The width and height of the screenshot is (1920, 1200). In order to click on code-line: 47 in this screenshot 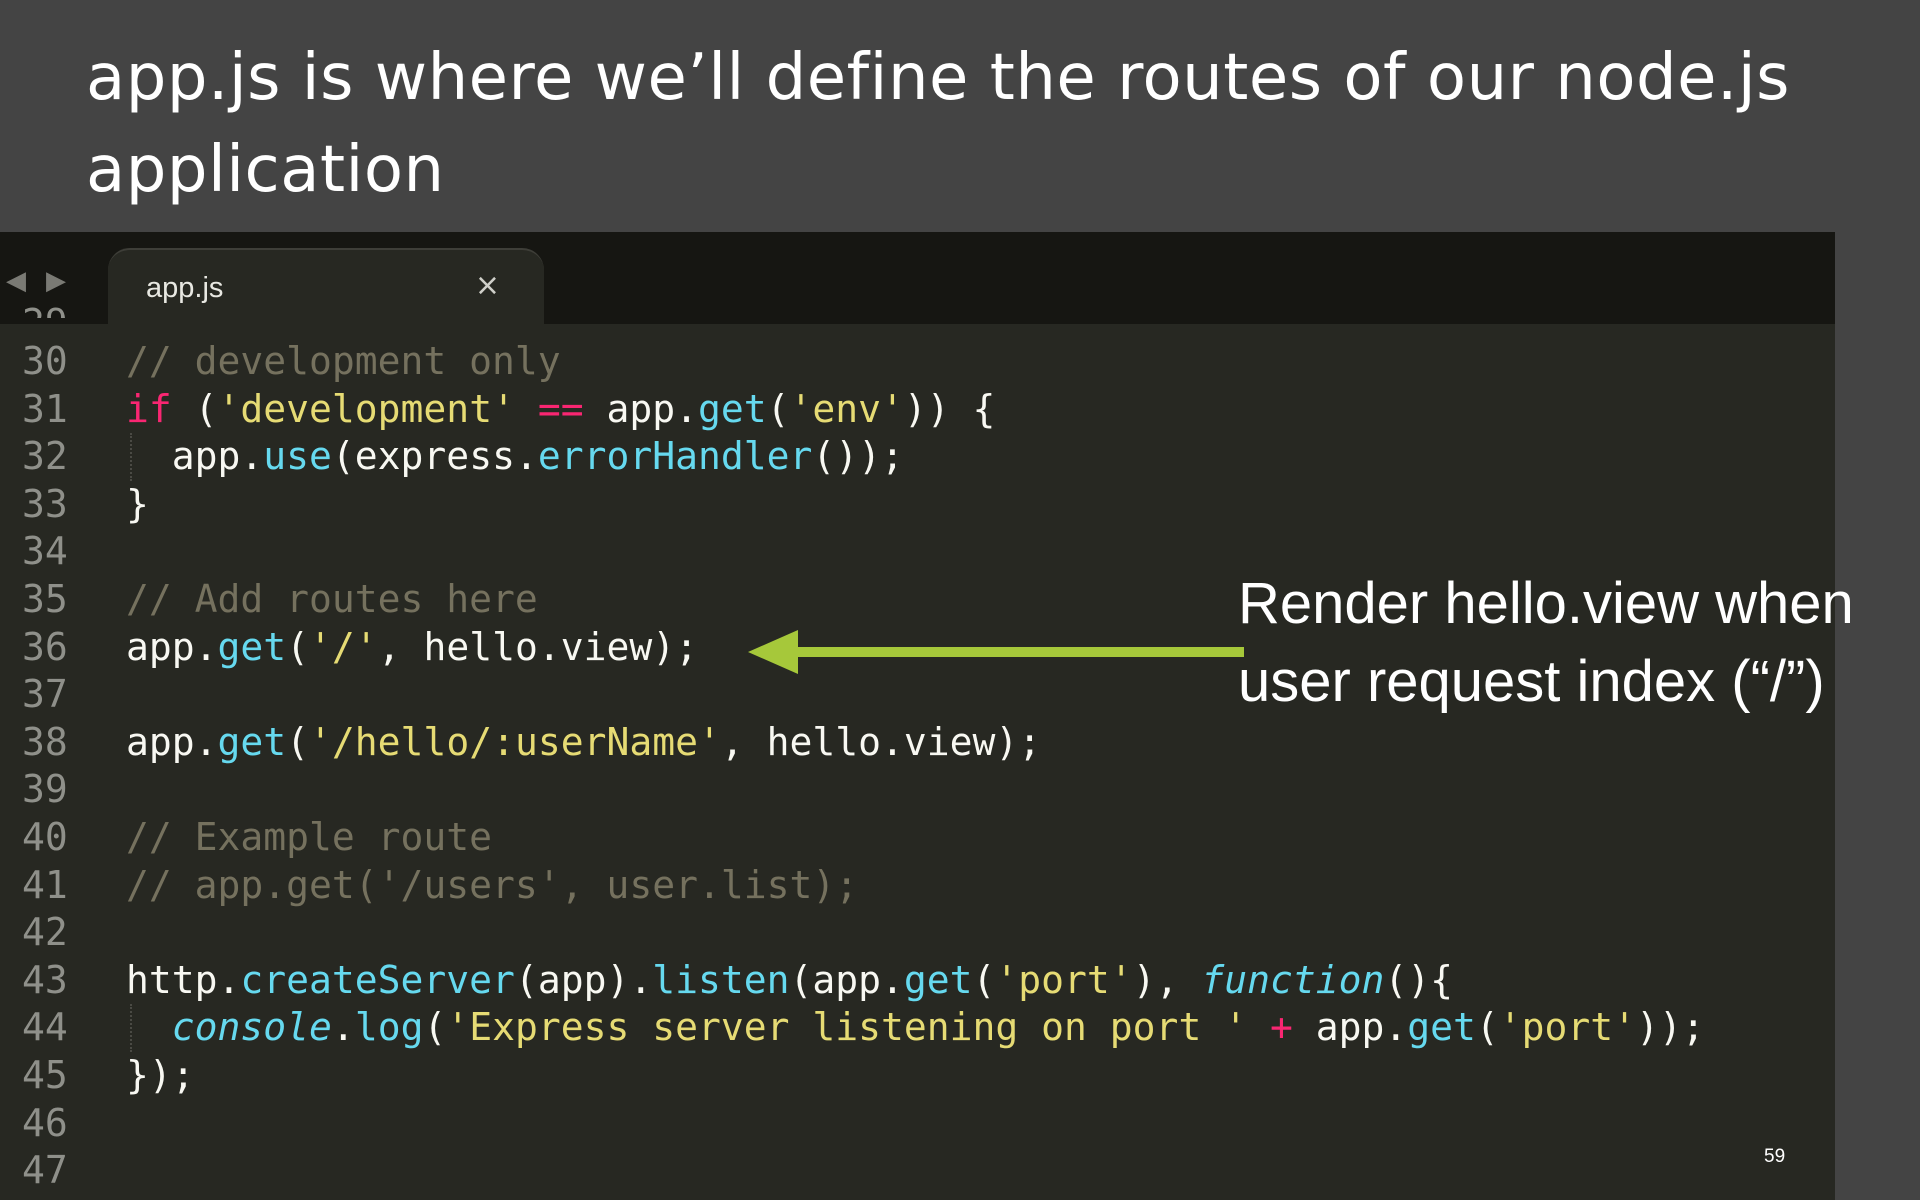, I will do `click(917, 1171)`.